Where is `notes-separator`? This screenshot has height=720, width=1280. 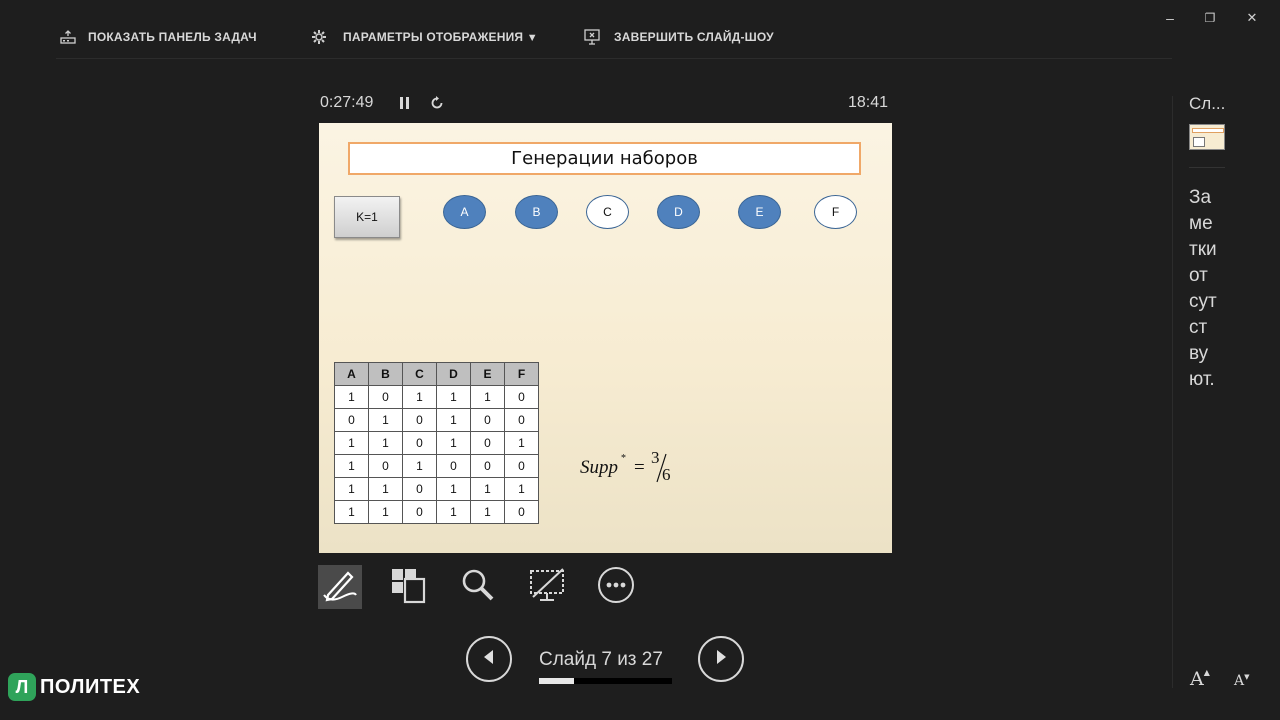
notes-separator is located at coordinates (1207, 167).